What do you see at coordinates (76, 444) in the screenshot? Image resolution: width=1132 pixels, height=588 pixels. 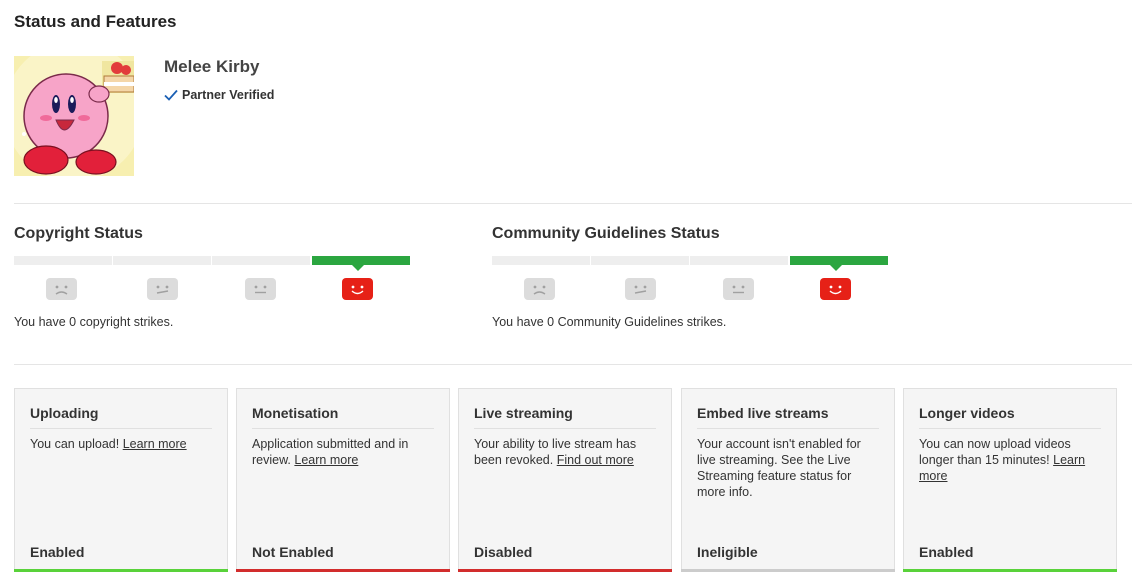 I see `feature-description-text: You can upload!` at bounding box center [76, 444].